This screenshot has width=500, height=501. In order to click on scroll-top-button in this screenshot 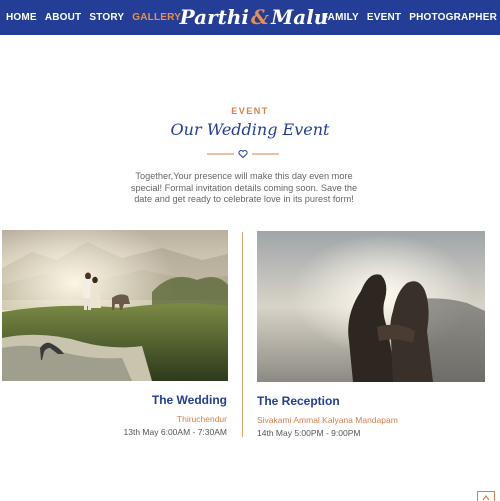, I will do `click(486, 496)`.